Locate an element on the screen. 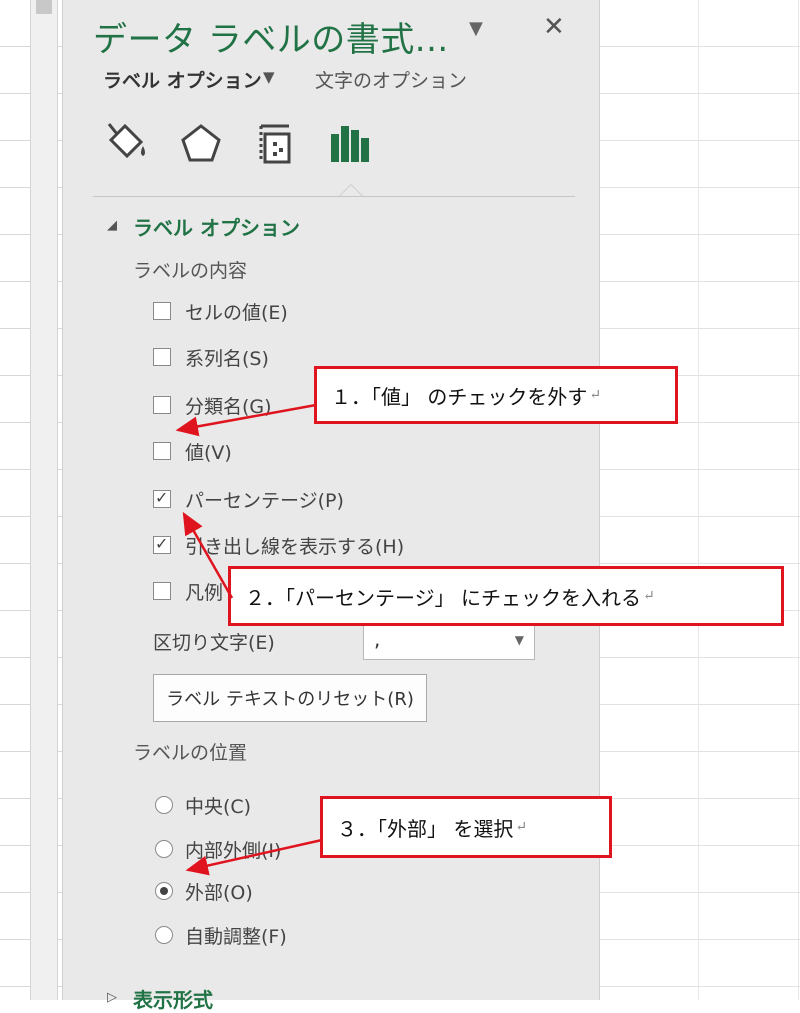 The height and width of the screenshot is (1013, 800). expand-triangle-icon: ▷ is located at coordinates (112, 997).